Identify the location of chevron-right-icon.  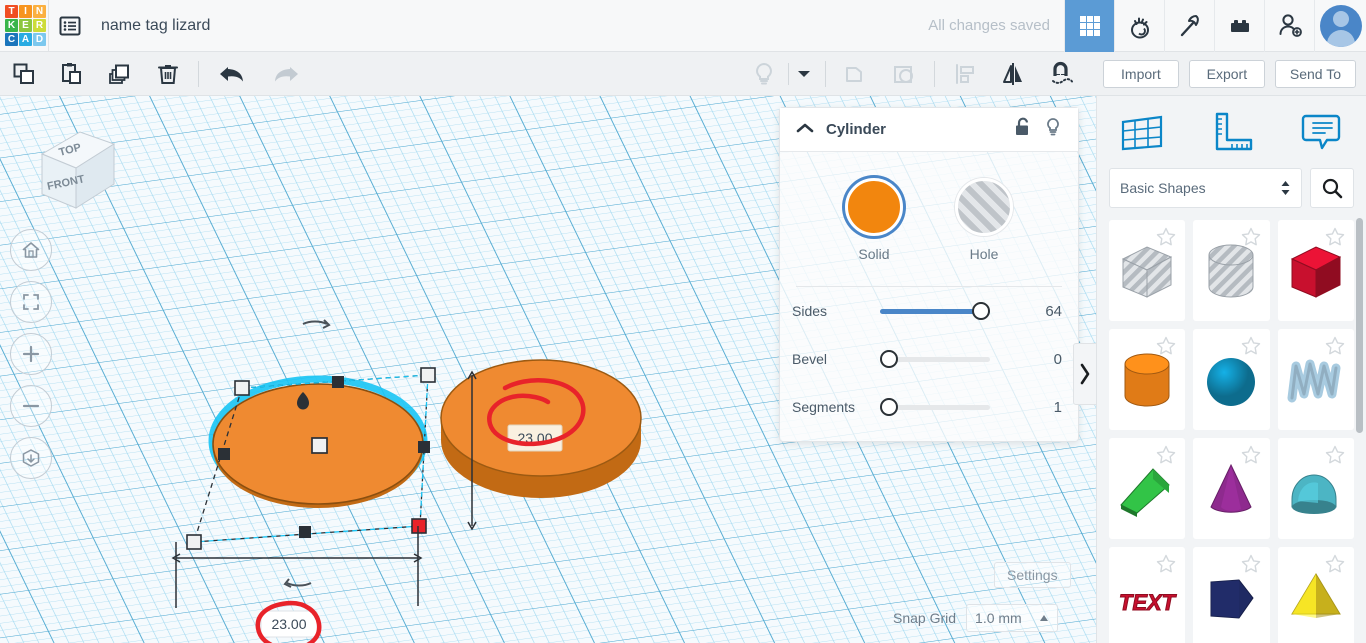
(1085, 374).